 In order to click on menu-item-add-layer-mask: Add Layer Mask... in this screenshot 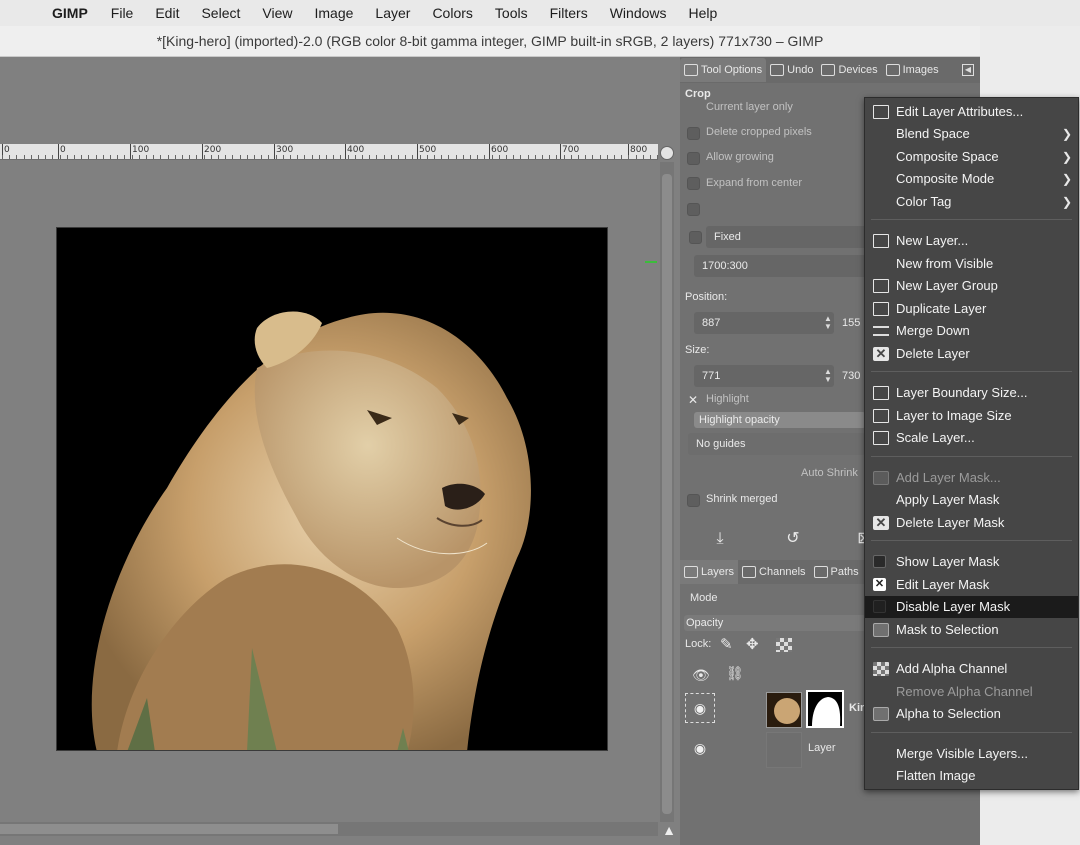, I will do `click(971, 478)`.